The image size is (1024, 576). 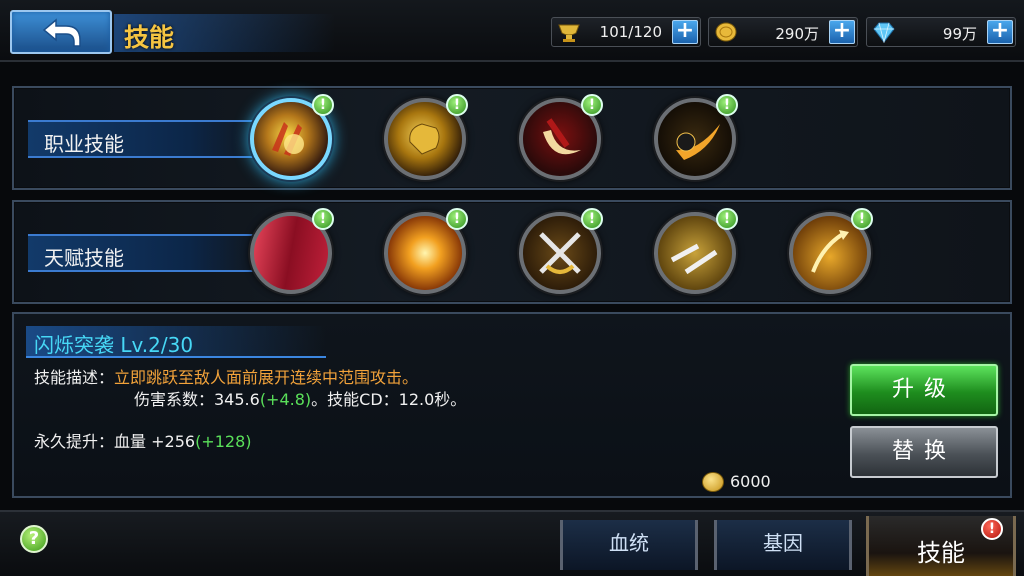 What do you see at coordinates (750, 481) in the screenshot?
I see `upgrade-cost-value: 6000` at bounding box center [750, 481].